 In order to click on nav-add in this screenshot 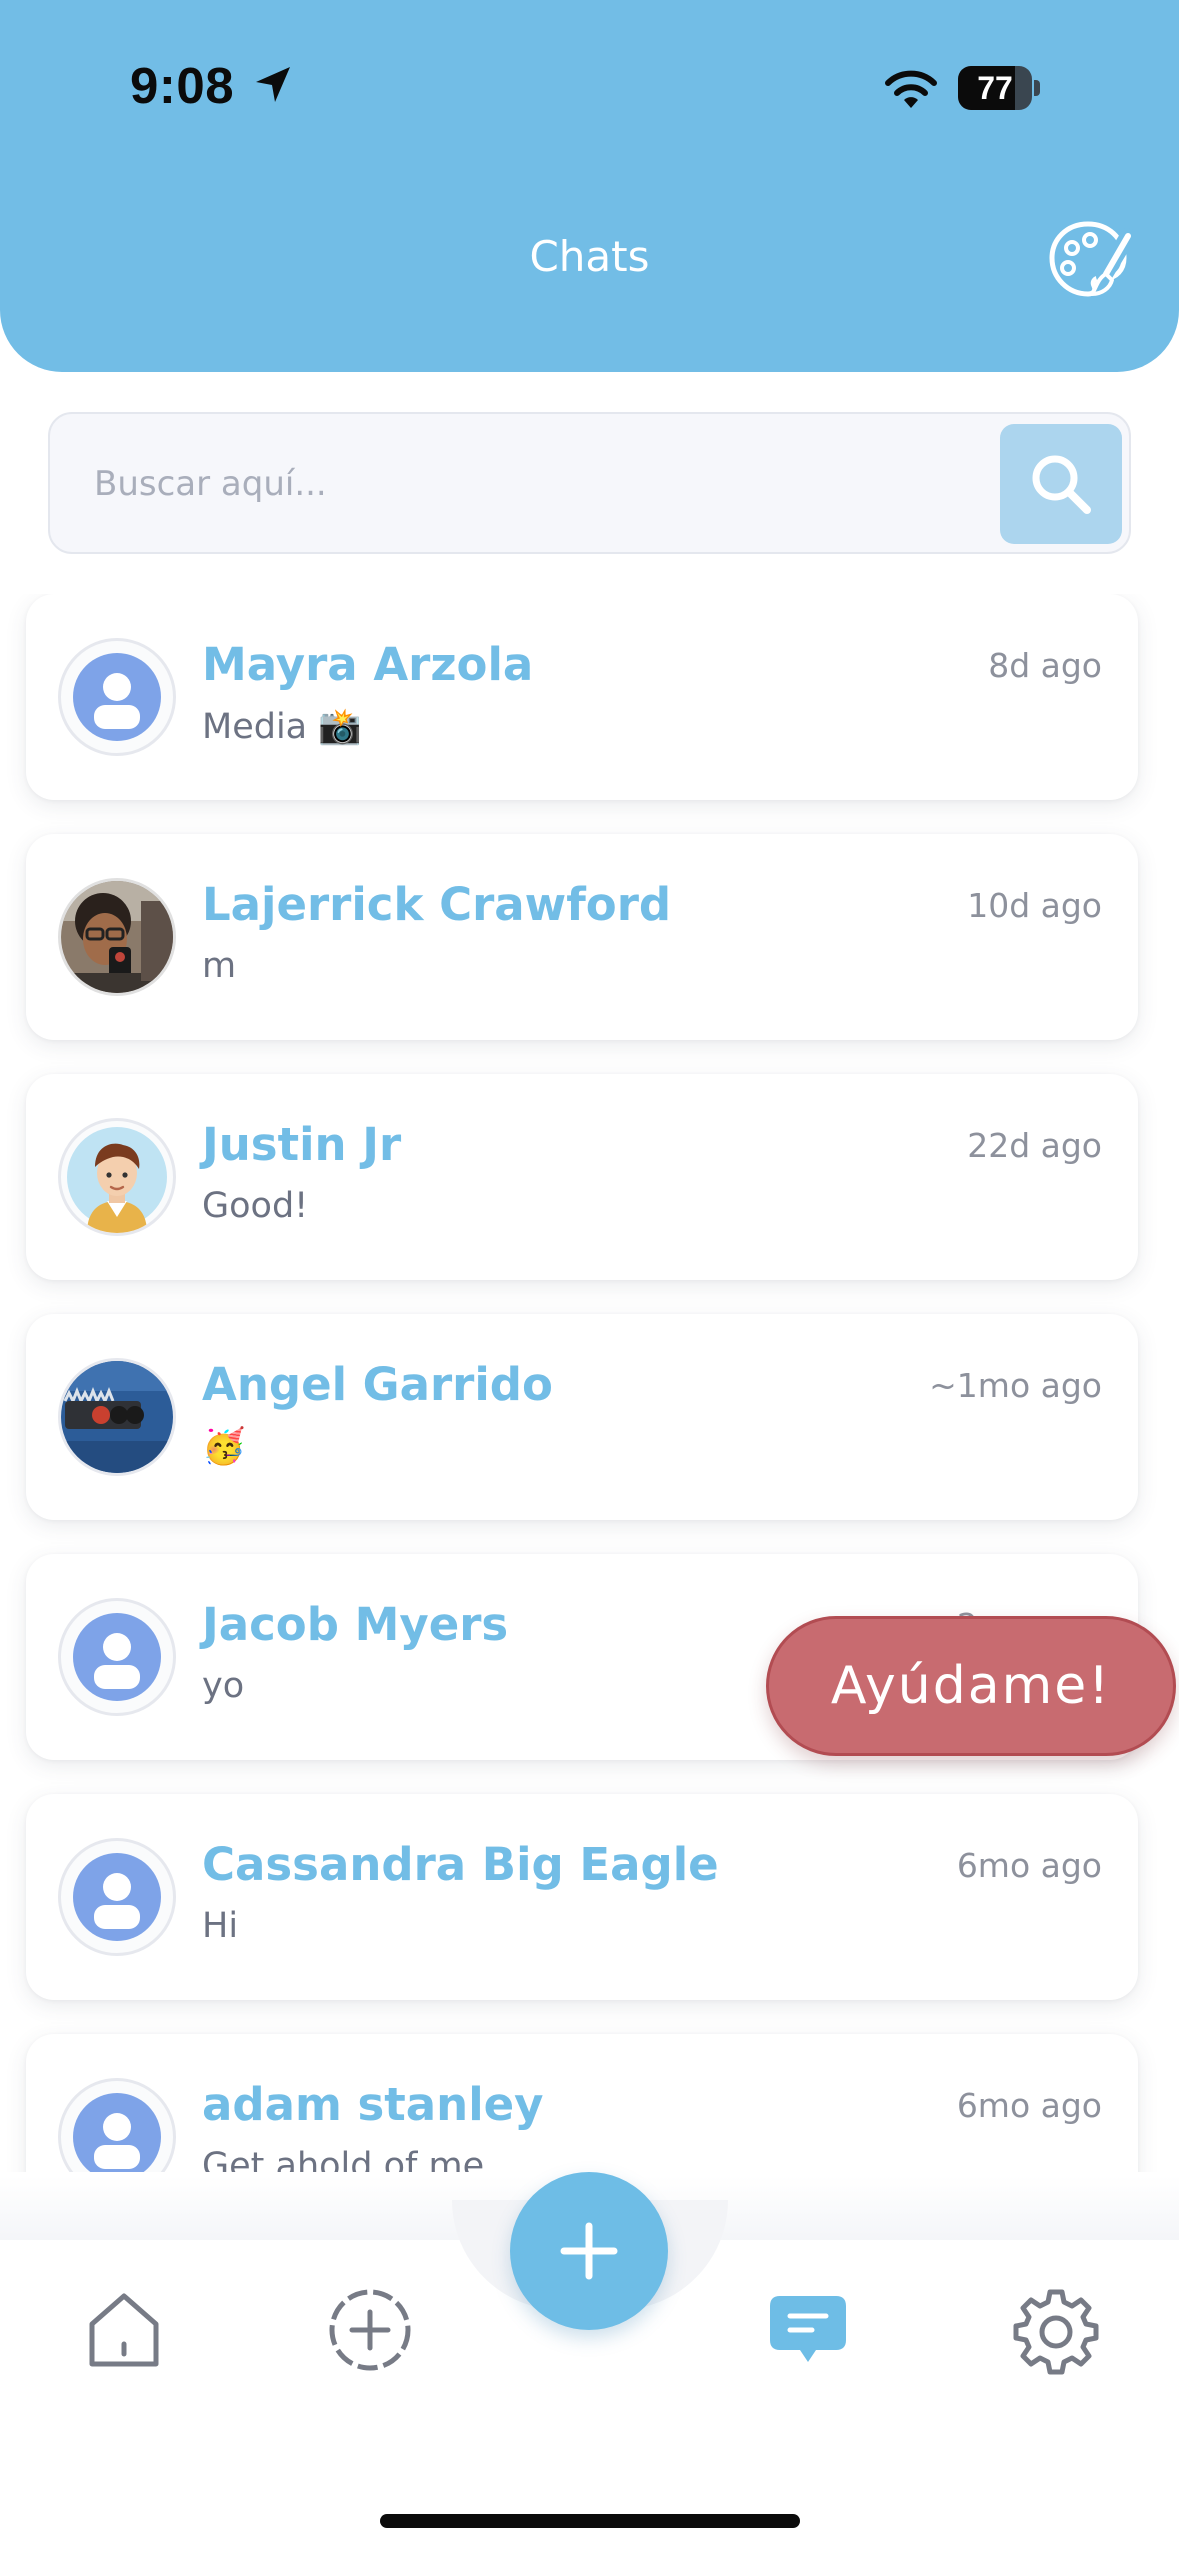, I will do `click(370, 2330)`.